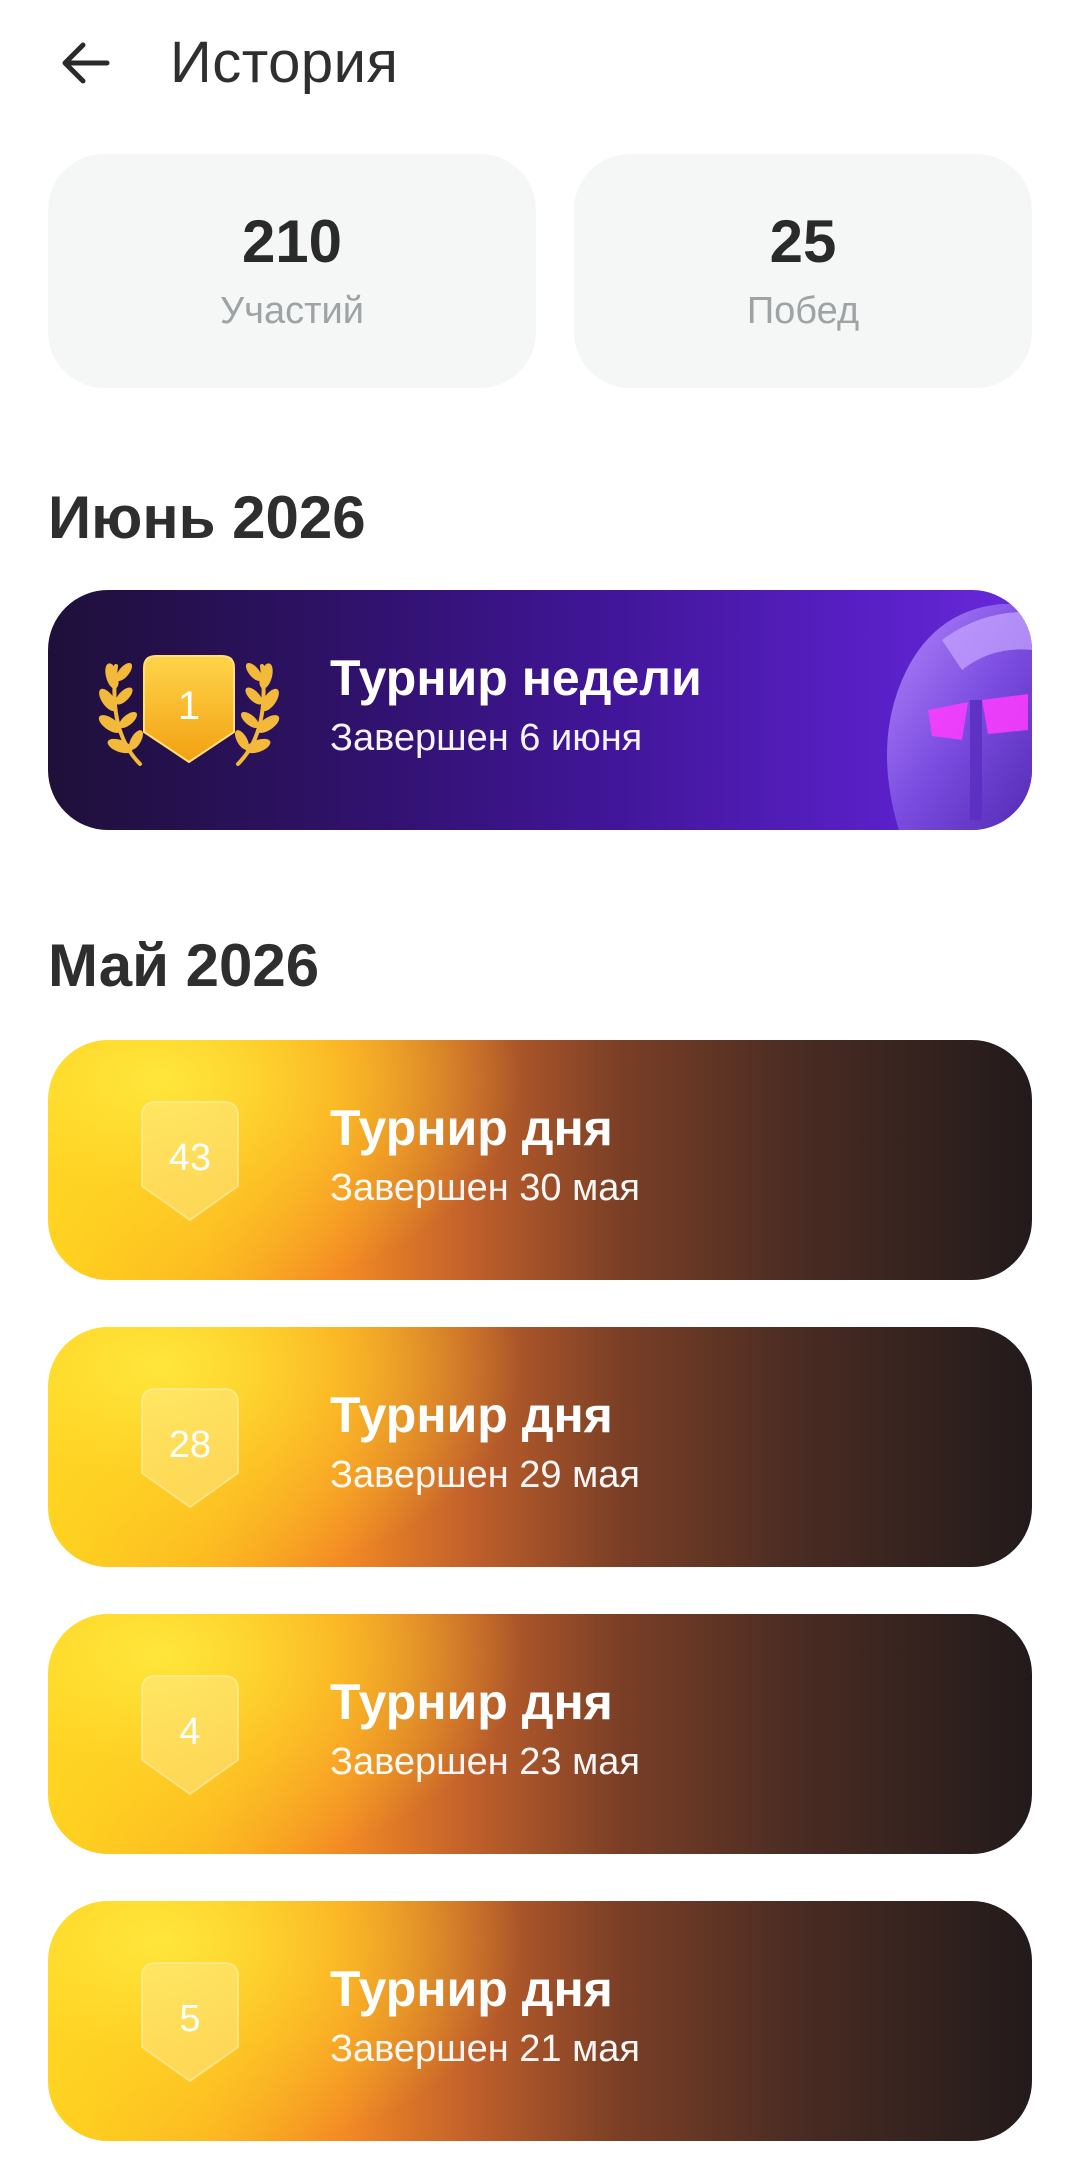  I want to click on arrow-left-icon, so click(86, 63).